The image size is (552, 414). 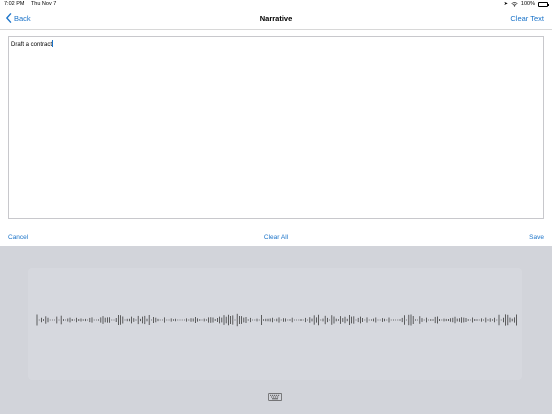 I want to click on status-time: 7:02 PM, so click(x=14, y=4).